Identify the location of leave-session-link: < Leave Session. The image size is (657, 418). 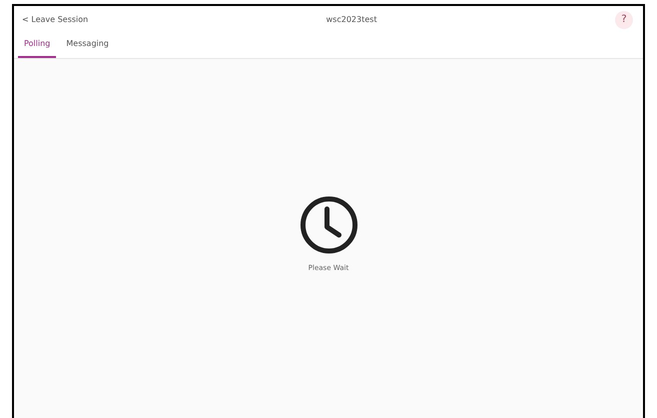
(55, 20).